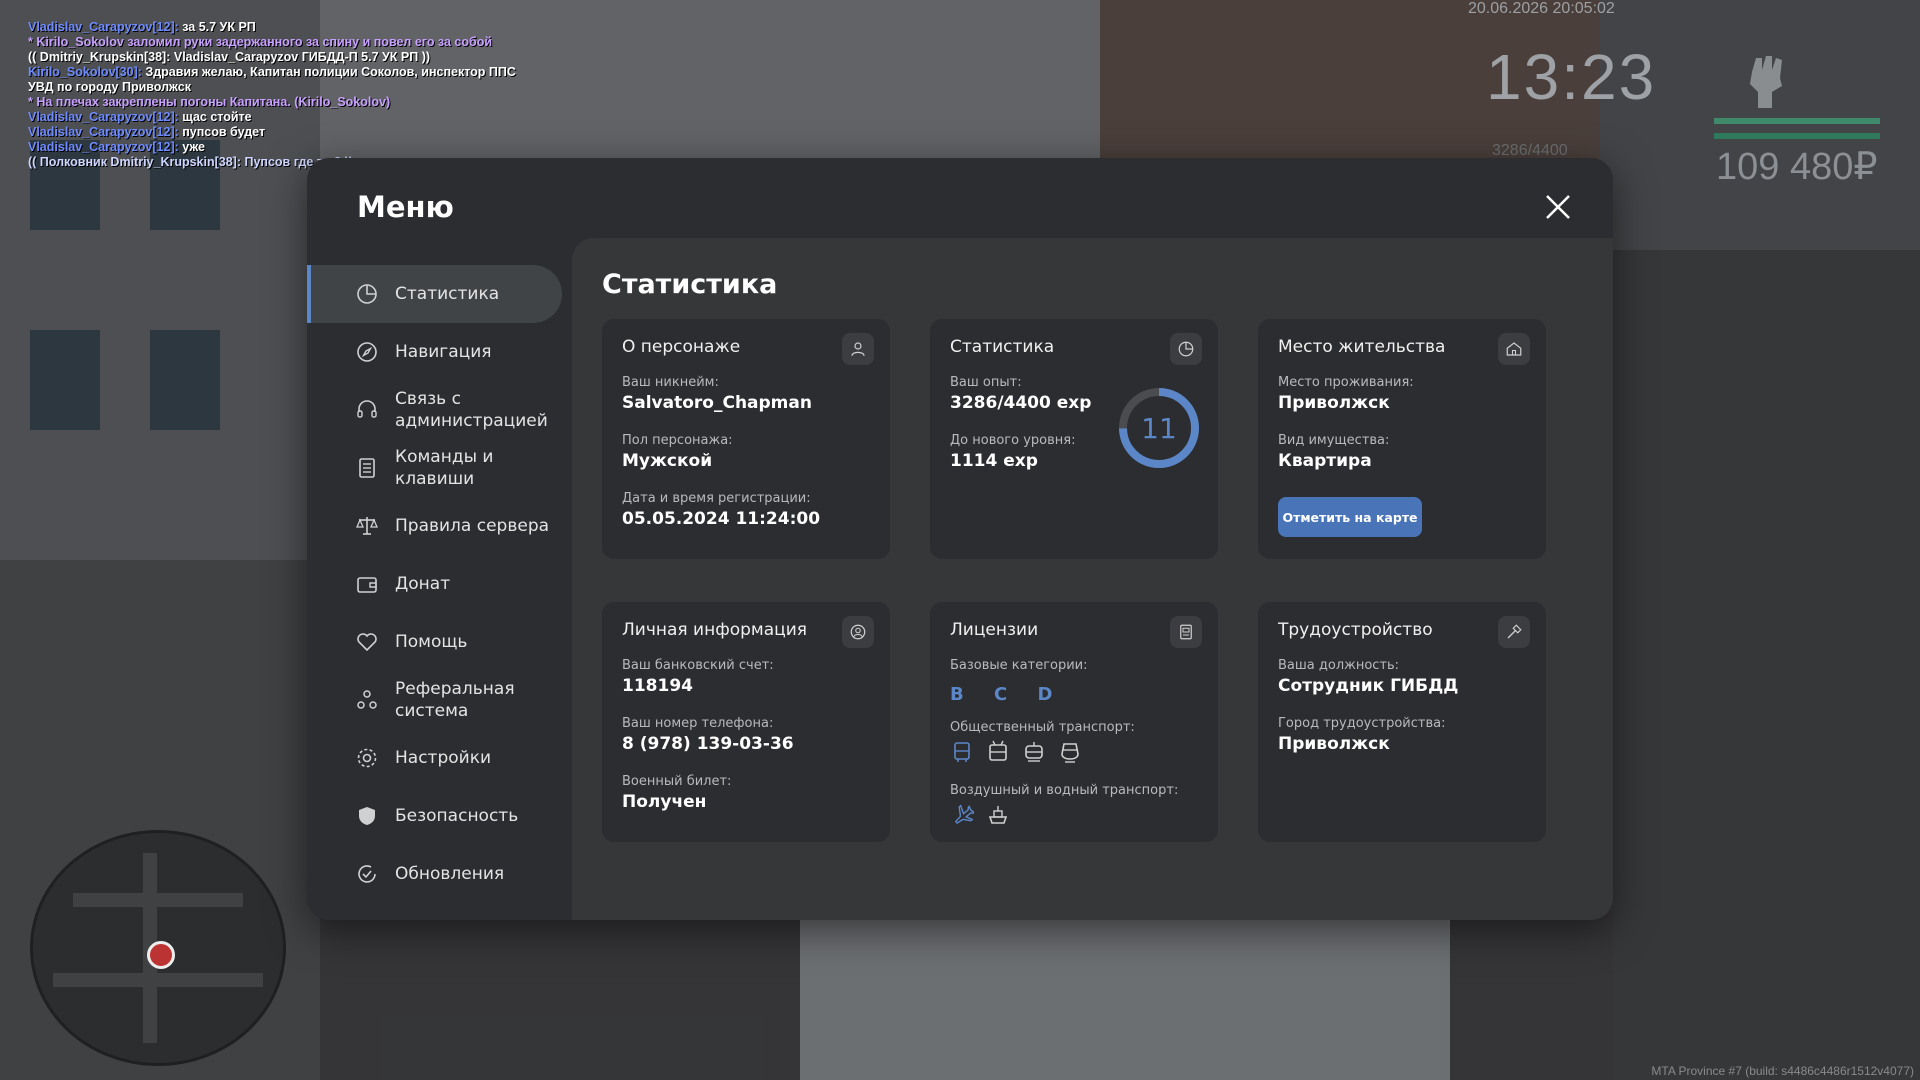  I want to click on hud-datetime: 20.06.2026 20:05:02, so click(1541, 8).